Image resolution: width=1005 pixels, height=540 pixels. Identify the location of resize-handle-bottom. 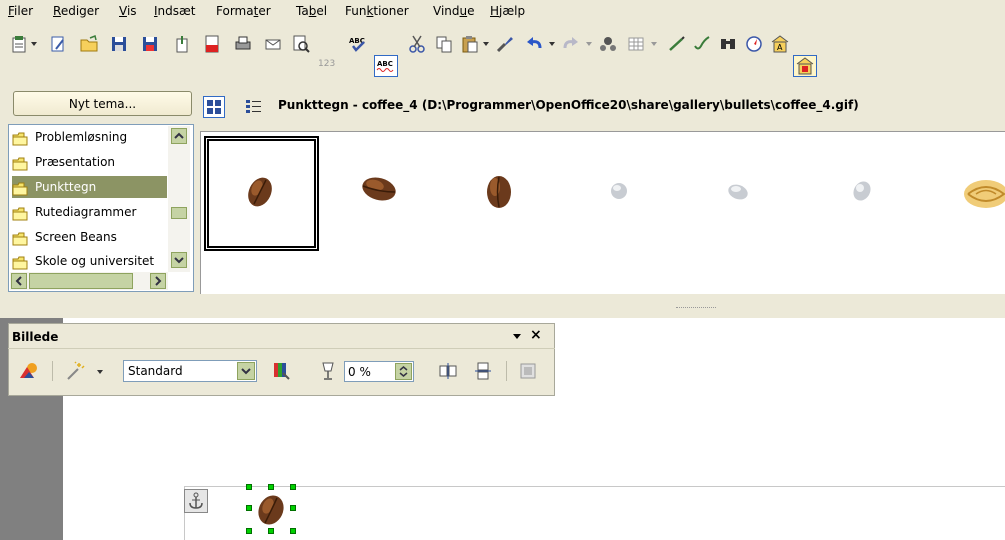
(271, 531).